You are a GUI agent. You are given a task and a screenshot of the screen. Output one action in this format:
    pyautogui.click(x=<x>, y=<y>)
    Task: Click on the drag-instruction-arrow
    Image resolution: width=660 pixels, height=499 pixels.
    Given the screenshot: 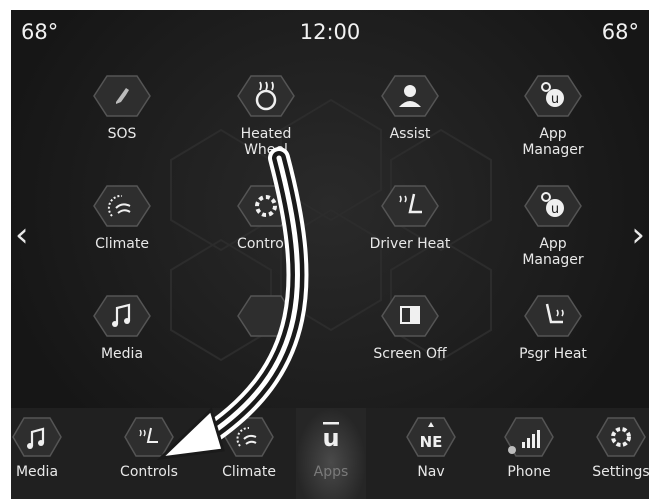 What is the action you would take?
    pyautogui.click(x=232, y=304)
    